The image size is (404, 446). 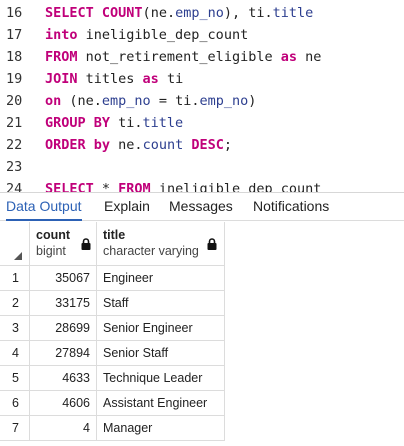 I want to click on cell-count: 35067, so click(x=63, y=278).